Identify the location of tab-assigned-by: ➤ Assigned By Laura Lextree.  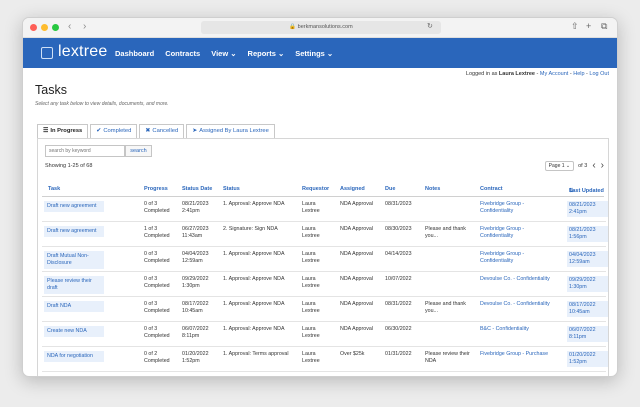
(230, 131).